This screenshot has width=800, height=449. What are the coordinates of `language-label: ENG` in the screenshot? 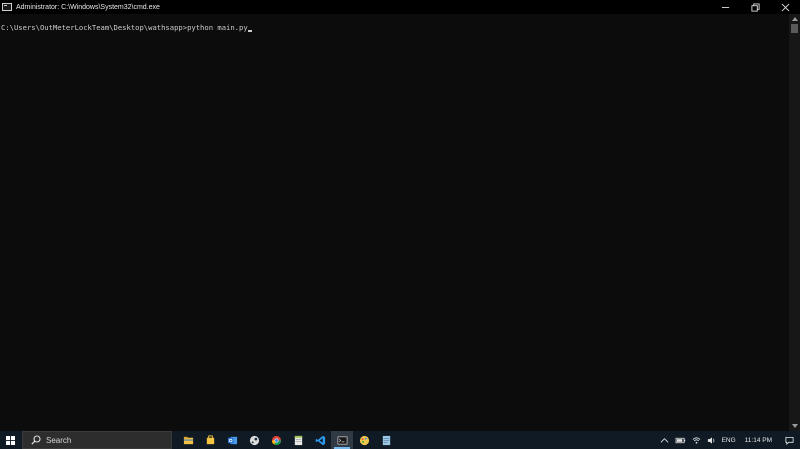 It's located at (728, 440).